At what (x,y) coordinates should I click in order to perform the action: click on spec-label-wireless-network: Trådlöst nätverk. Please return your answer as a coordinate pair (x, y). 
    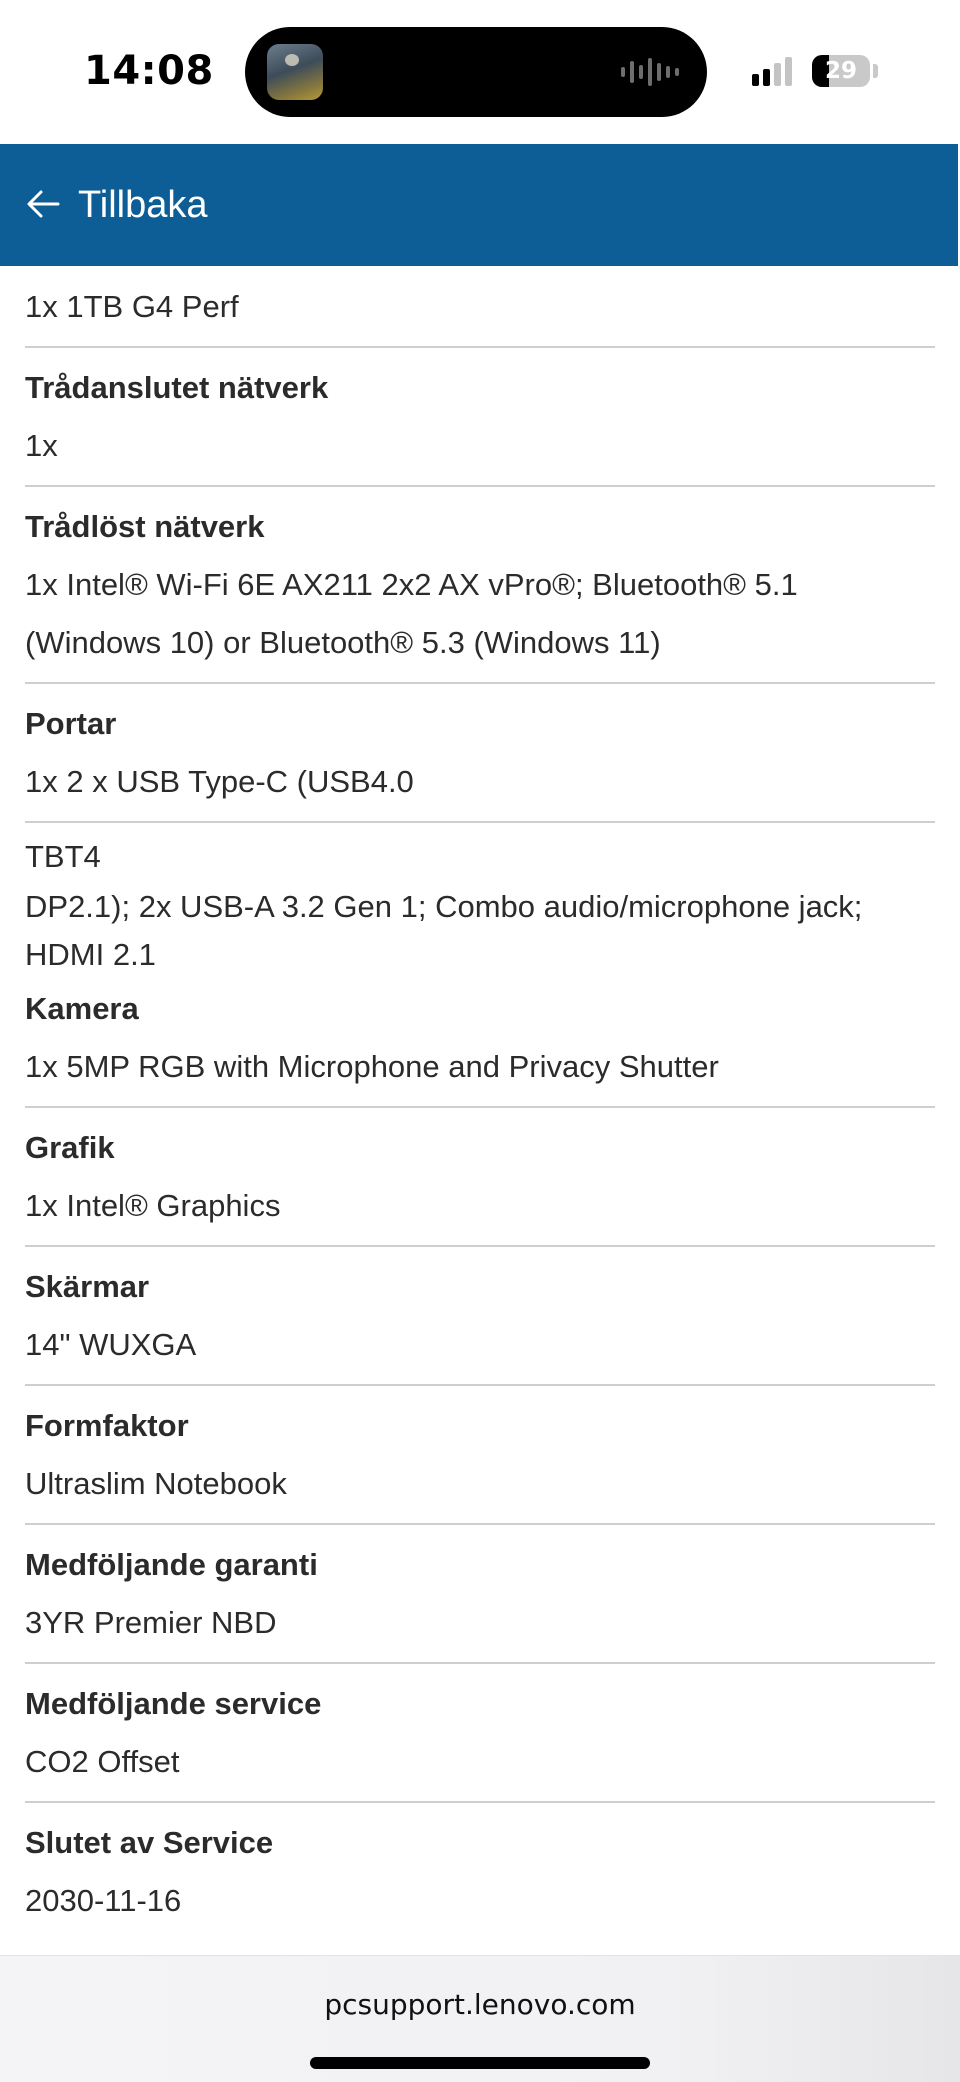
    Looking at the image, I should click on (145, 526).